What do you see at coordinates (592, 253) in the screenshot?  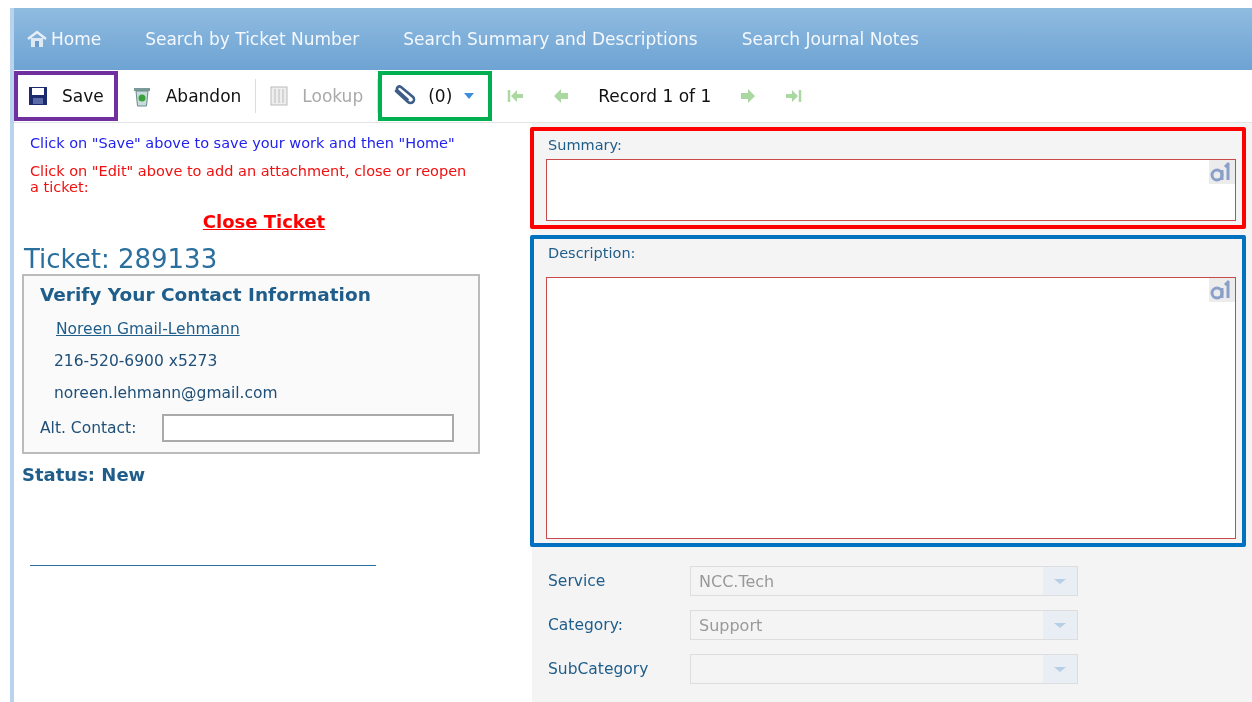 I see `field-label: Description:` at bounding box center [592, 253].